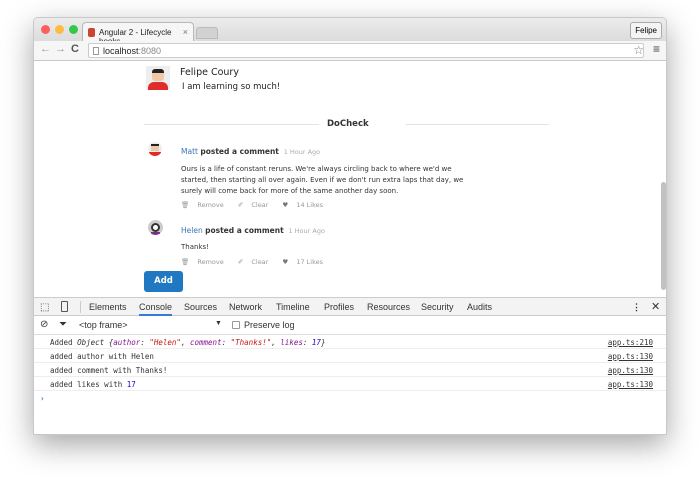 The width and height of the screenshot is (700, 483). Describe the element at coordinates (102, 356) in the screenshot. I see `log-text: added author with Helen` at that location.